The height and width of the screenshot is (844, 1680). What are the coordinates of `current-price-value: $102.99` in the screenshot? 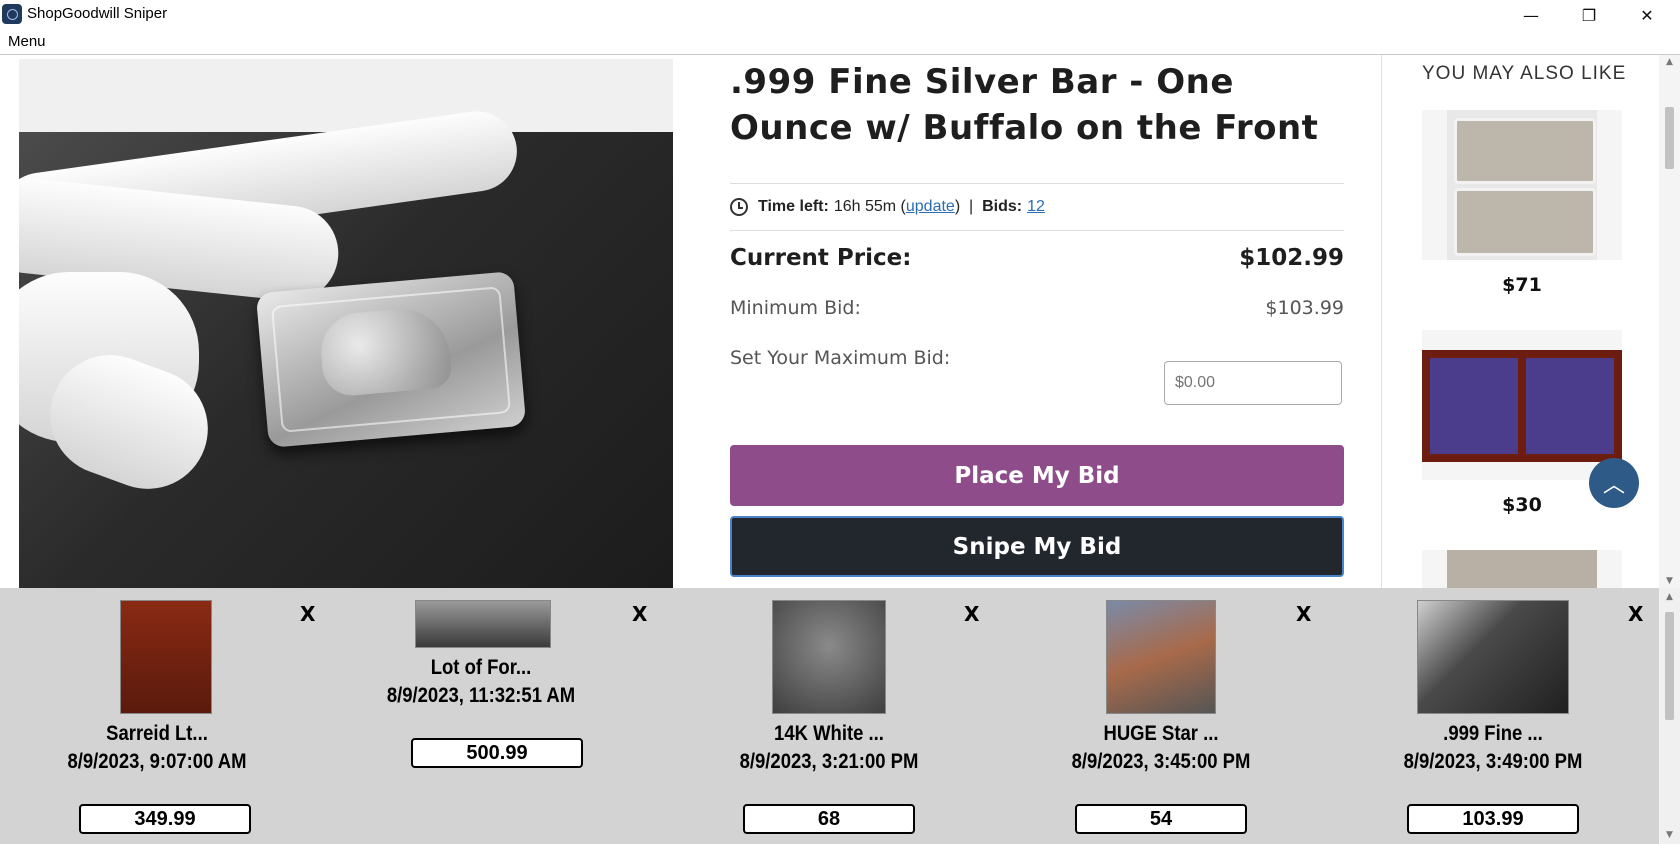 It's located at (1291, 258).